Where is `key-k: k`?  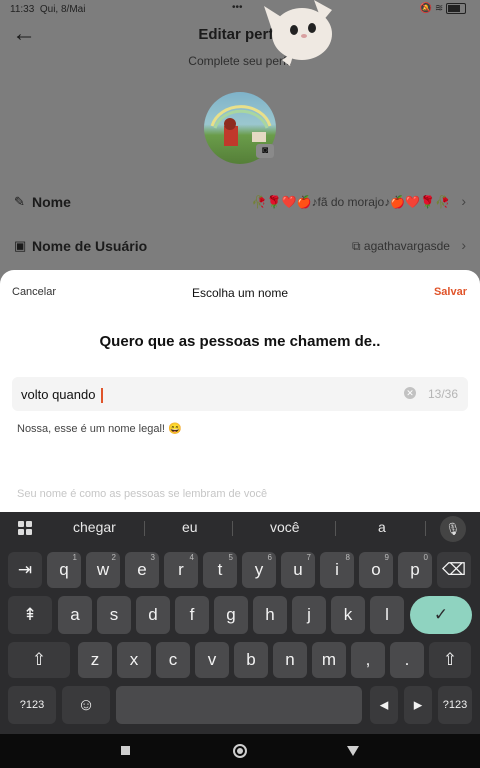
key-k: k is located at coordinates (348, 615).